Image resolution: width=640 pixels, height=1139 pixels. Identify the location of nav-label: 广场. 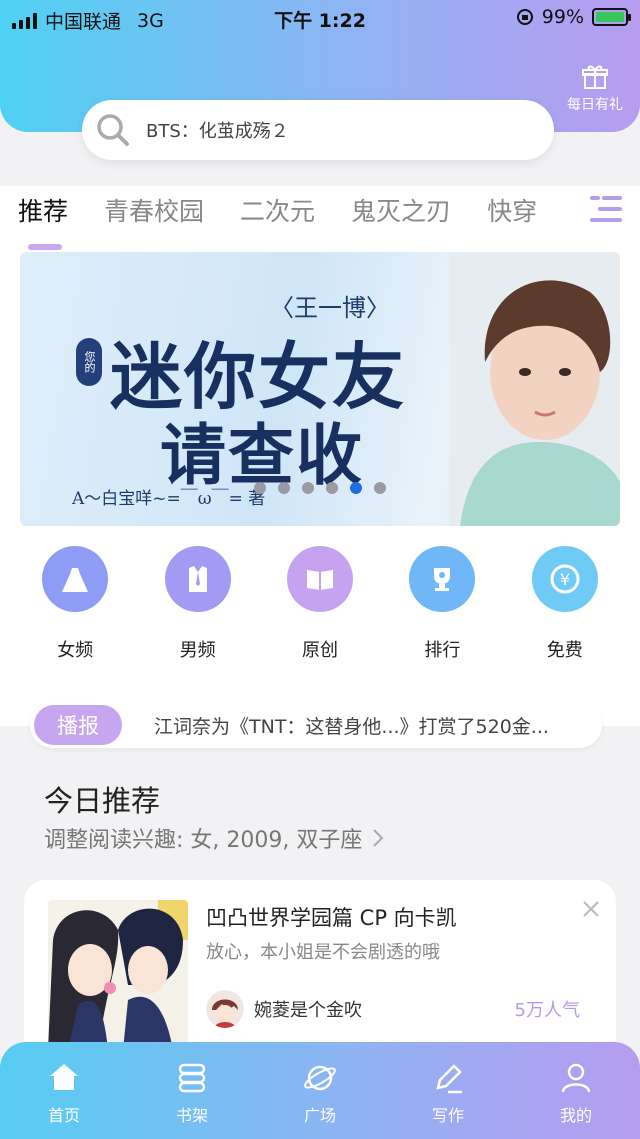
(319, 1115).